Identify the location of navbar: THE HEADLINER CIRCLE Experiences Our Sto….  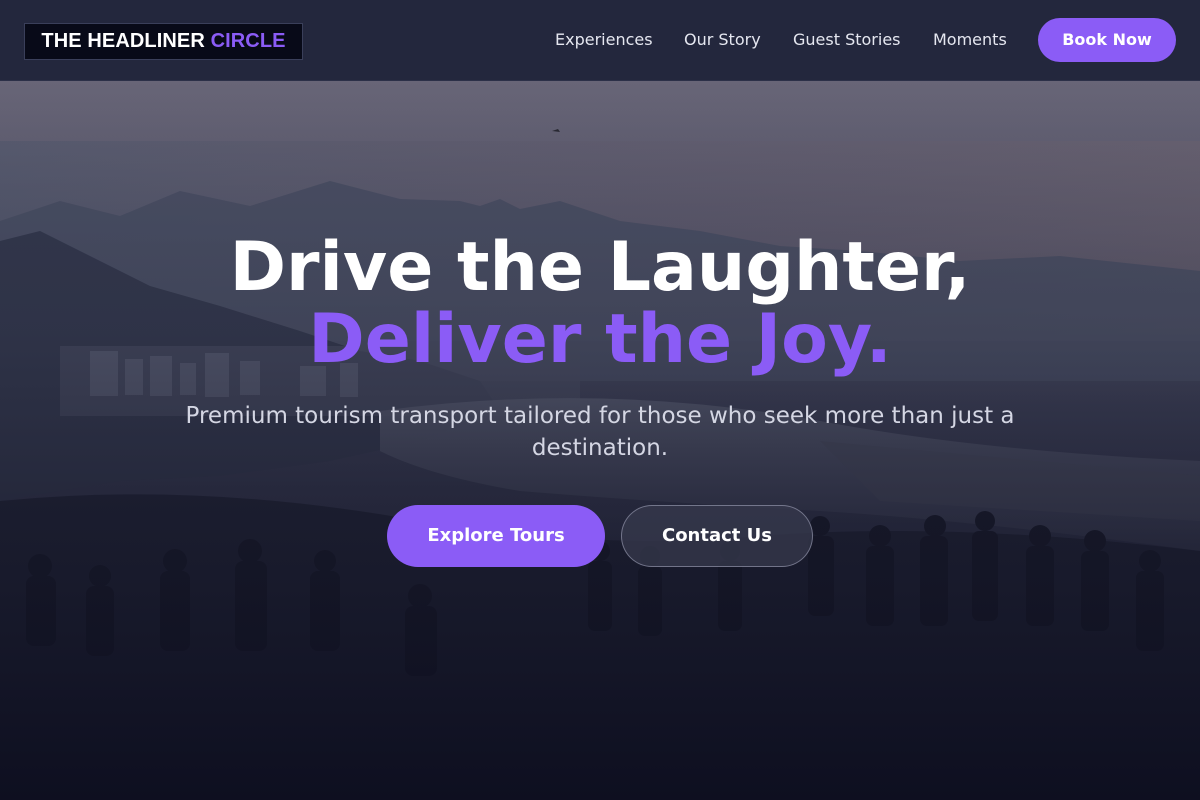
(600, 40).